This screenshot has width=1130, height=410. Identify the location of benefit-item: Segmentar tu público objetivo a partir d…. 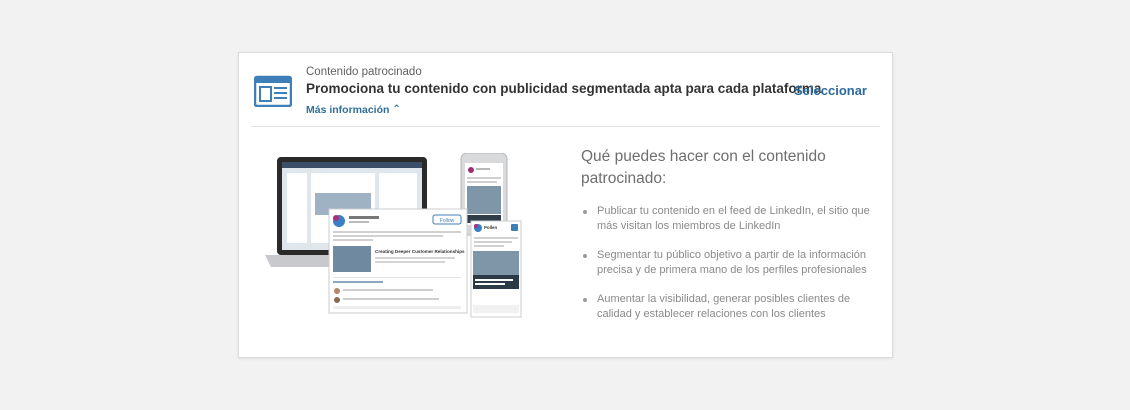
(728, 263).